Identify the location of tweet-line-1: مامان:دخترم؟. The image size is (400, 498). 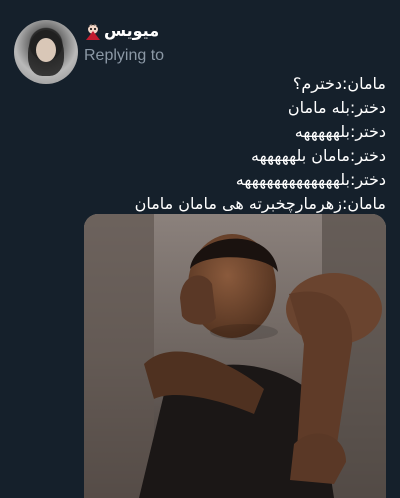
(339, 83).